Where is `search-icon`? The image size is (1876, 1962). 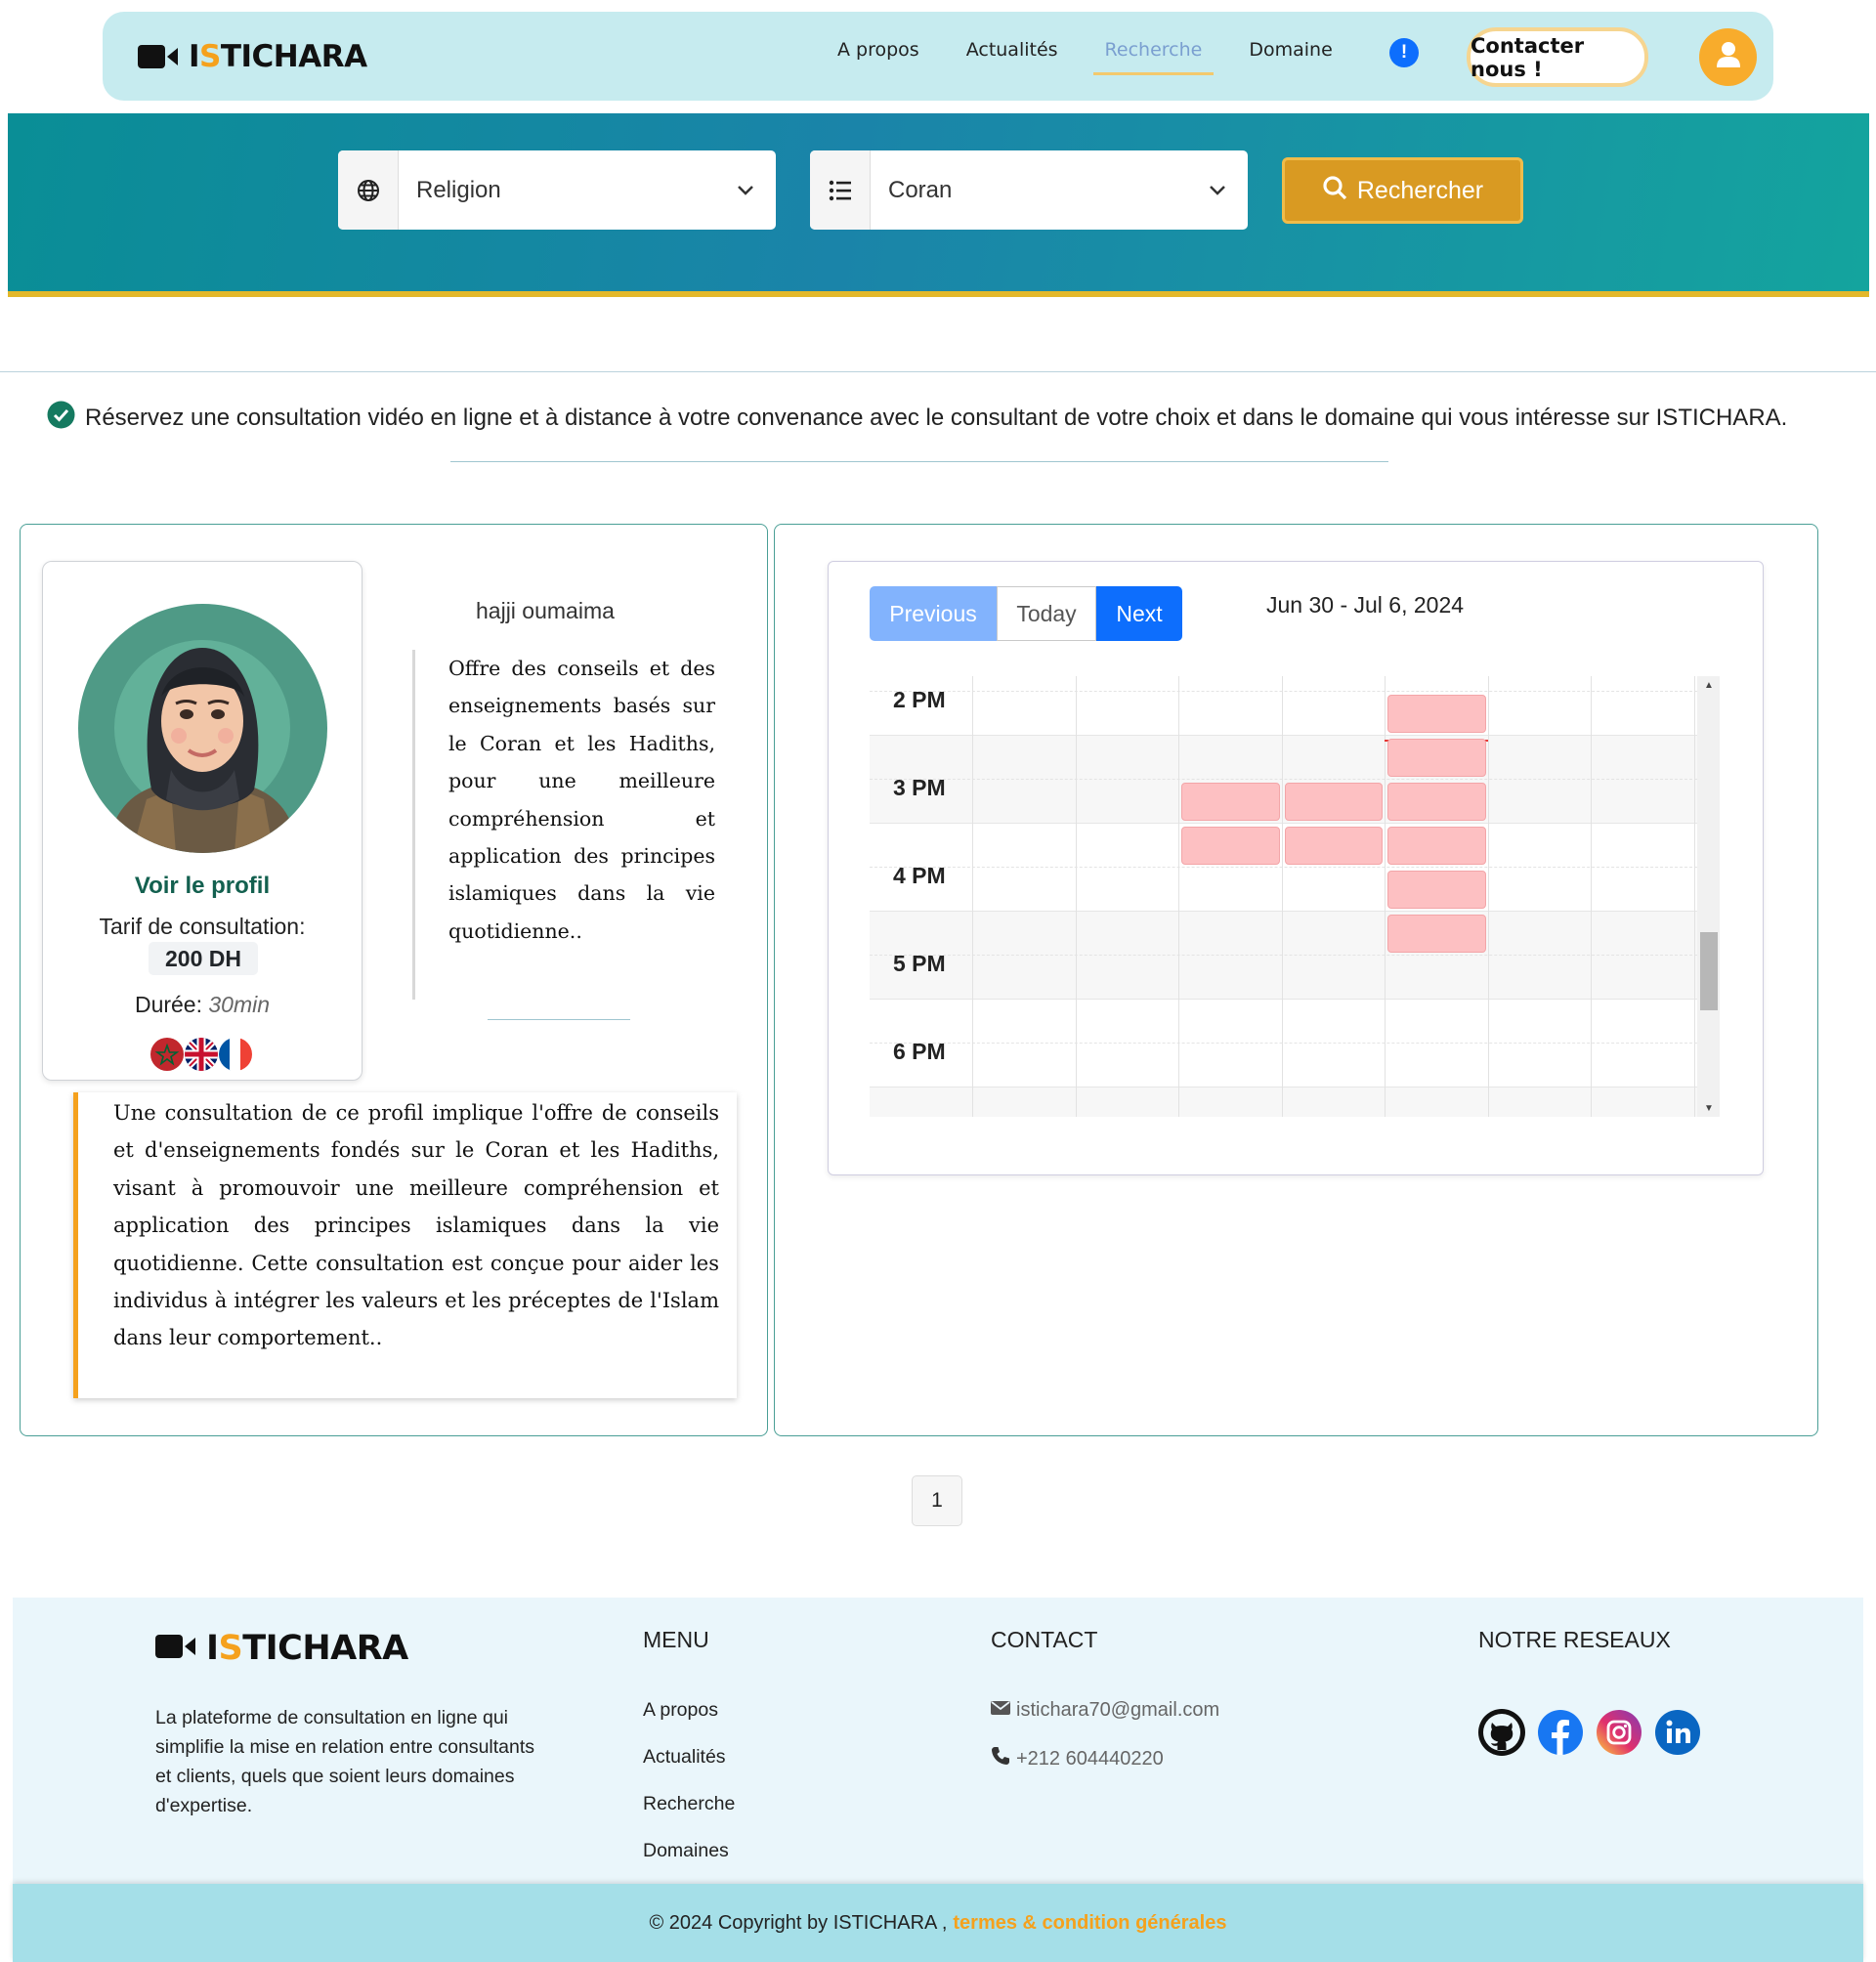 search-icon is located at coordinates (1334, 191).